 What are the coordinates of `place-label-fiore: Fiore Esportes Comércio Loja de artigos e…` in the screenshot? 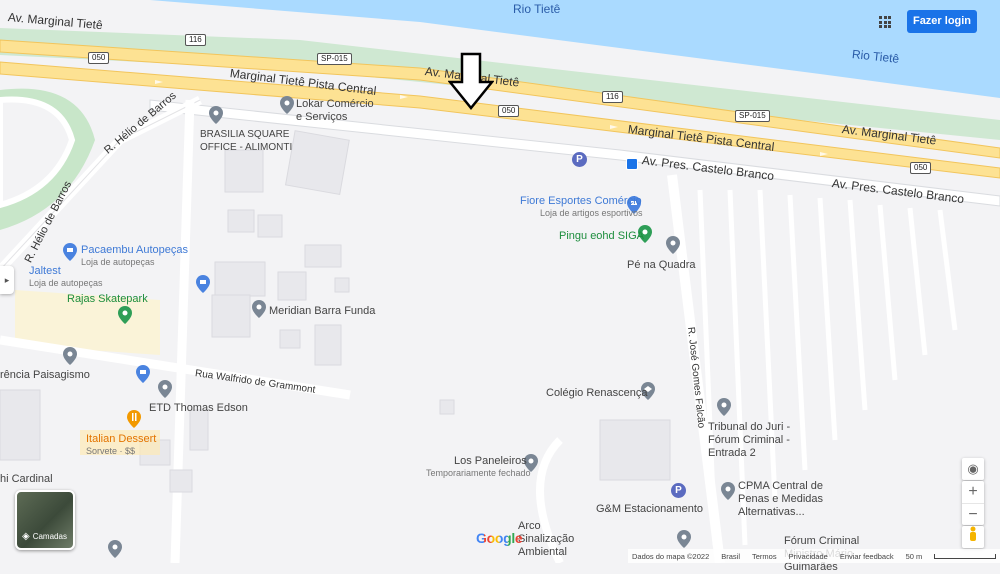 It's located at (581, 207).